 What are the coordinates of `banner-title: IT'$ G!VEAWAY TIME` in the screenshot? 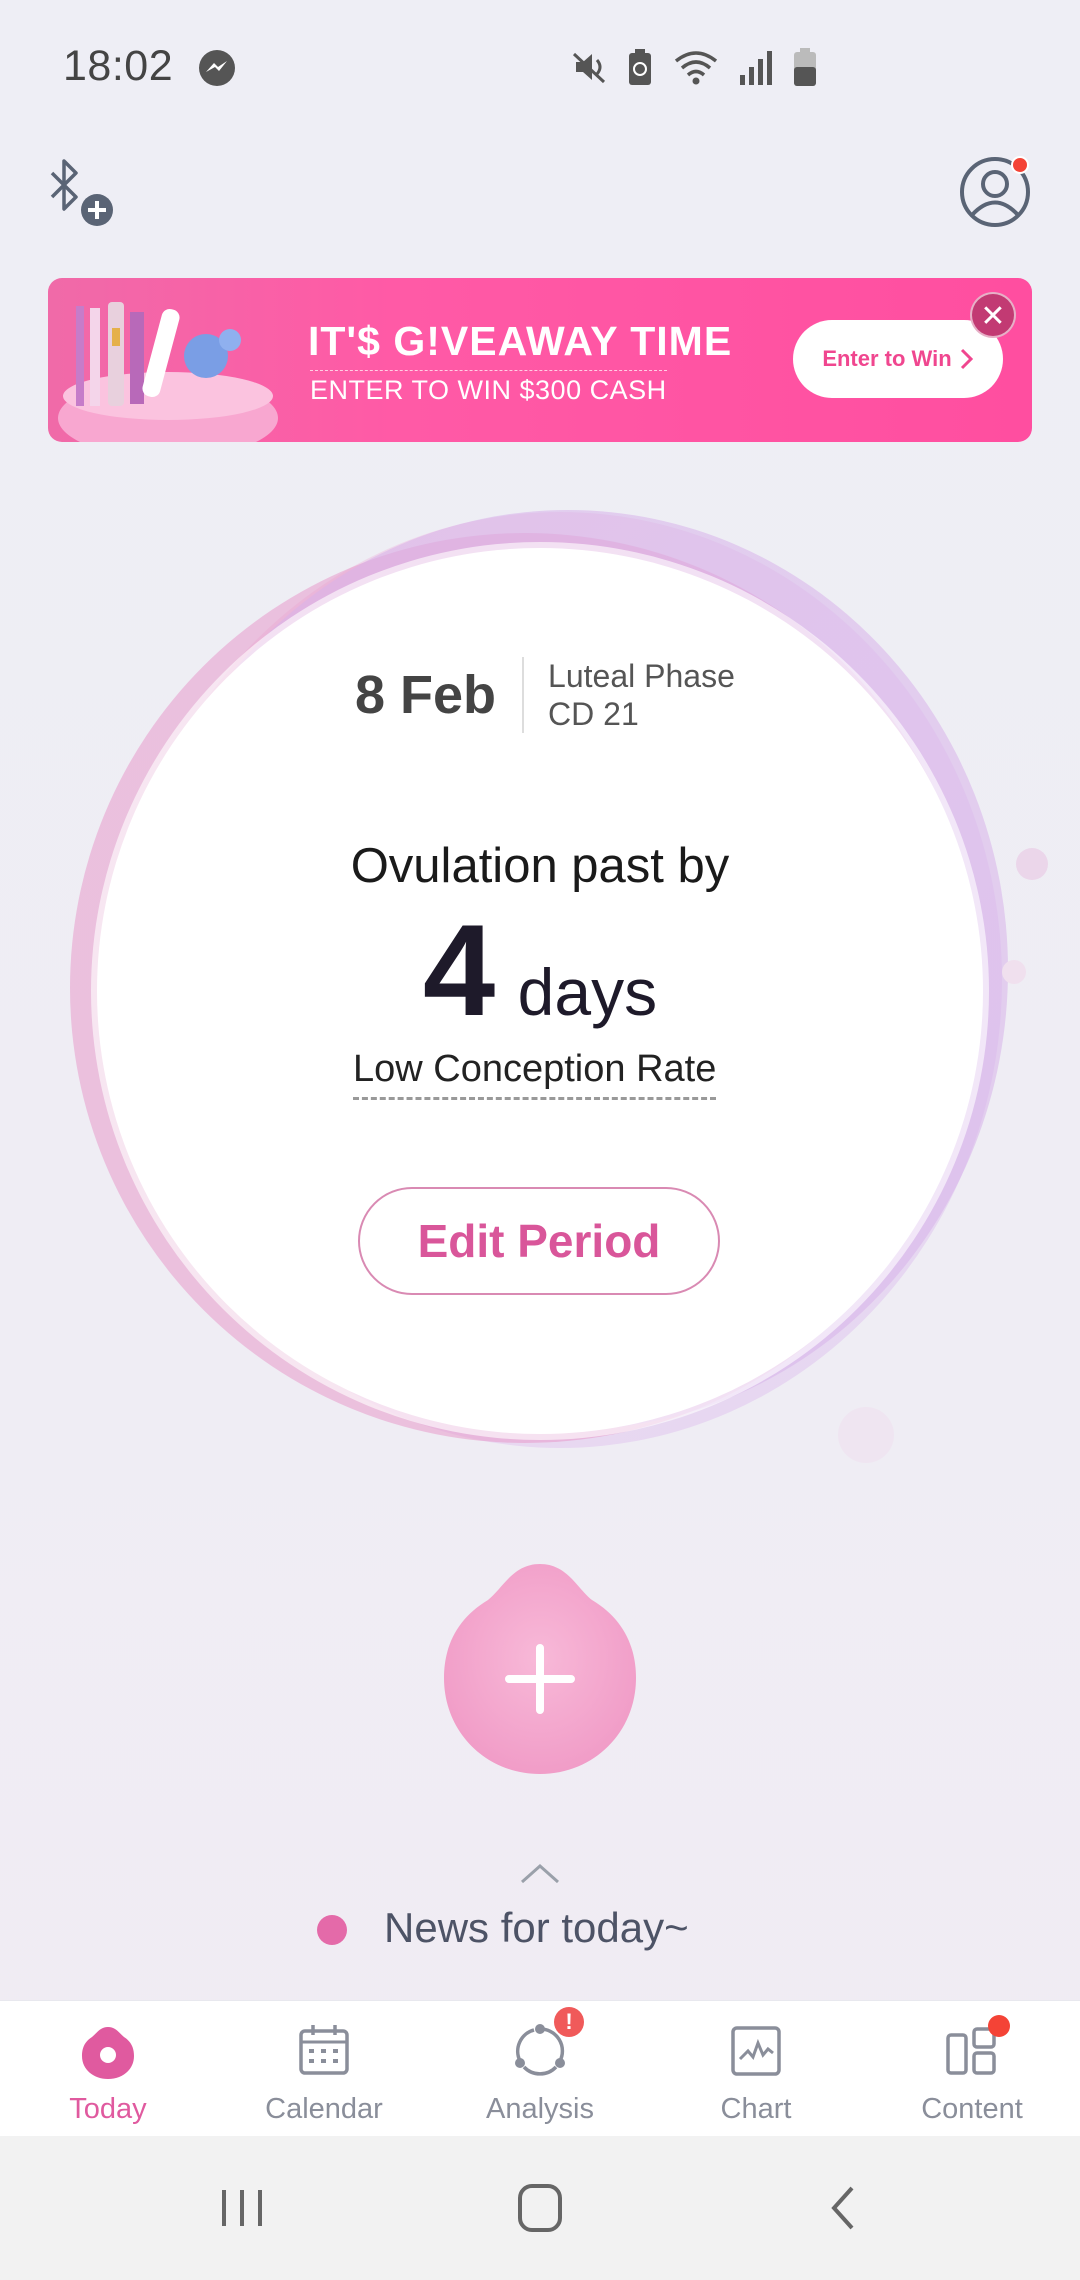 It's located at (520, 341).